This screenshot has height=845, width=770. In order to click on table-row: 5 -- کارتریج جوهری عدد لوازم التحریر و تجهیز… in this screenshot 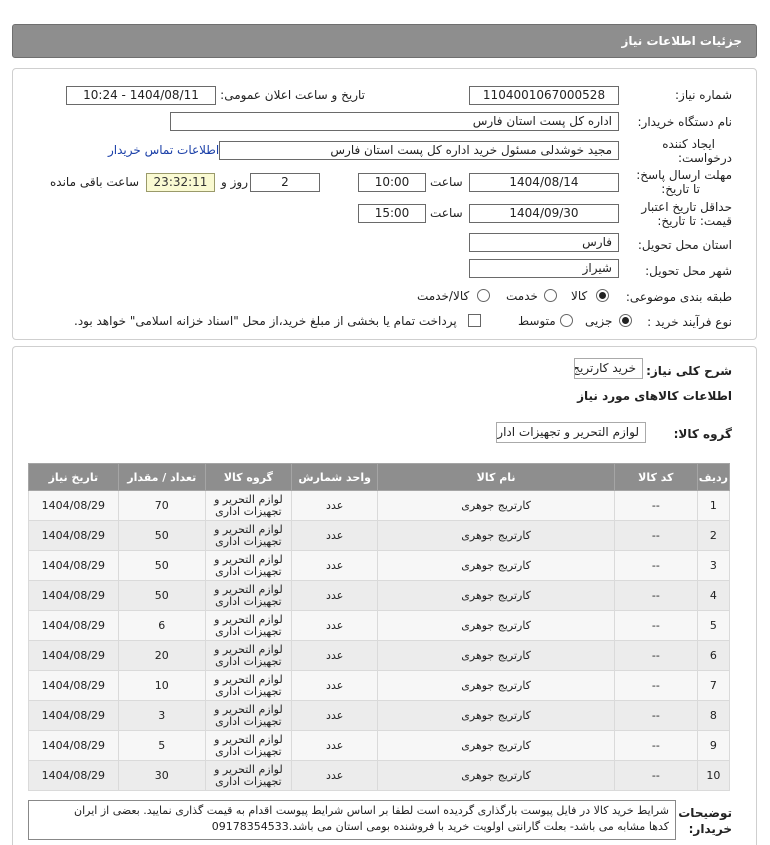, I will do `click(379, 625)`.